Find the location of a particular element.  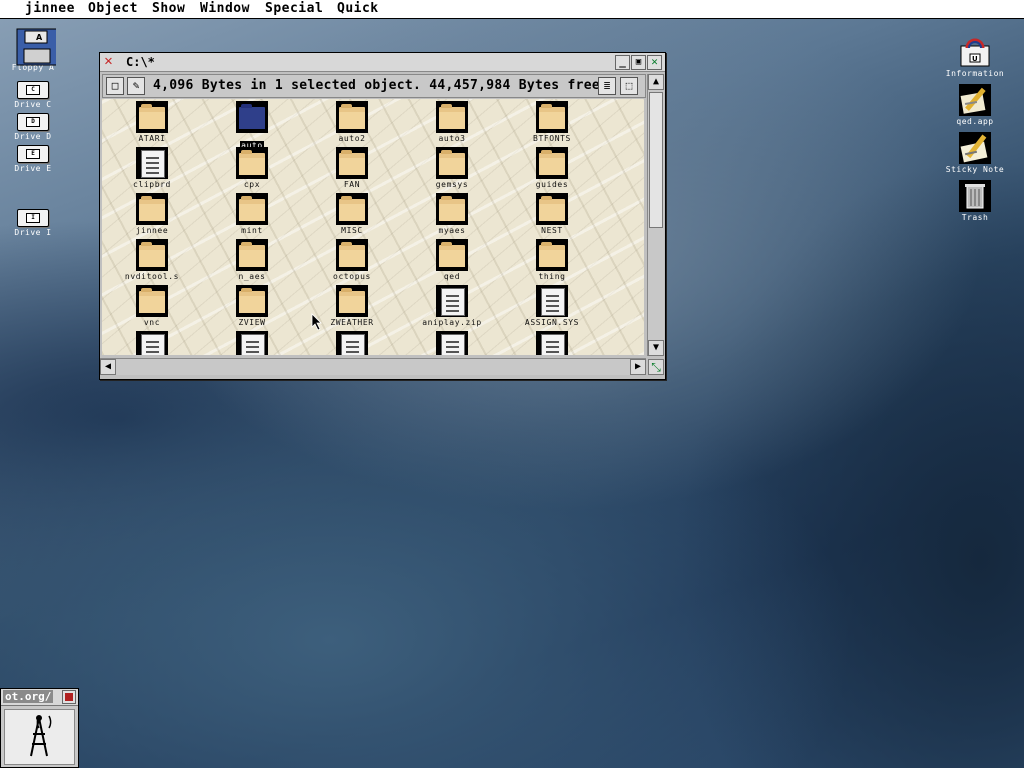

file-item: gemsys is located at coordinates (452, 168).